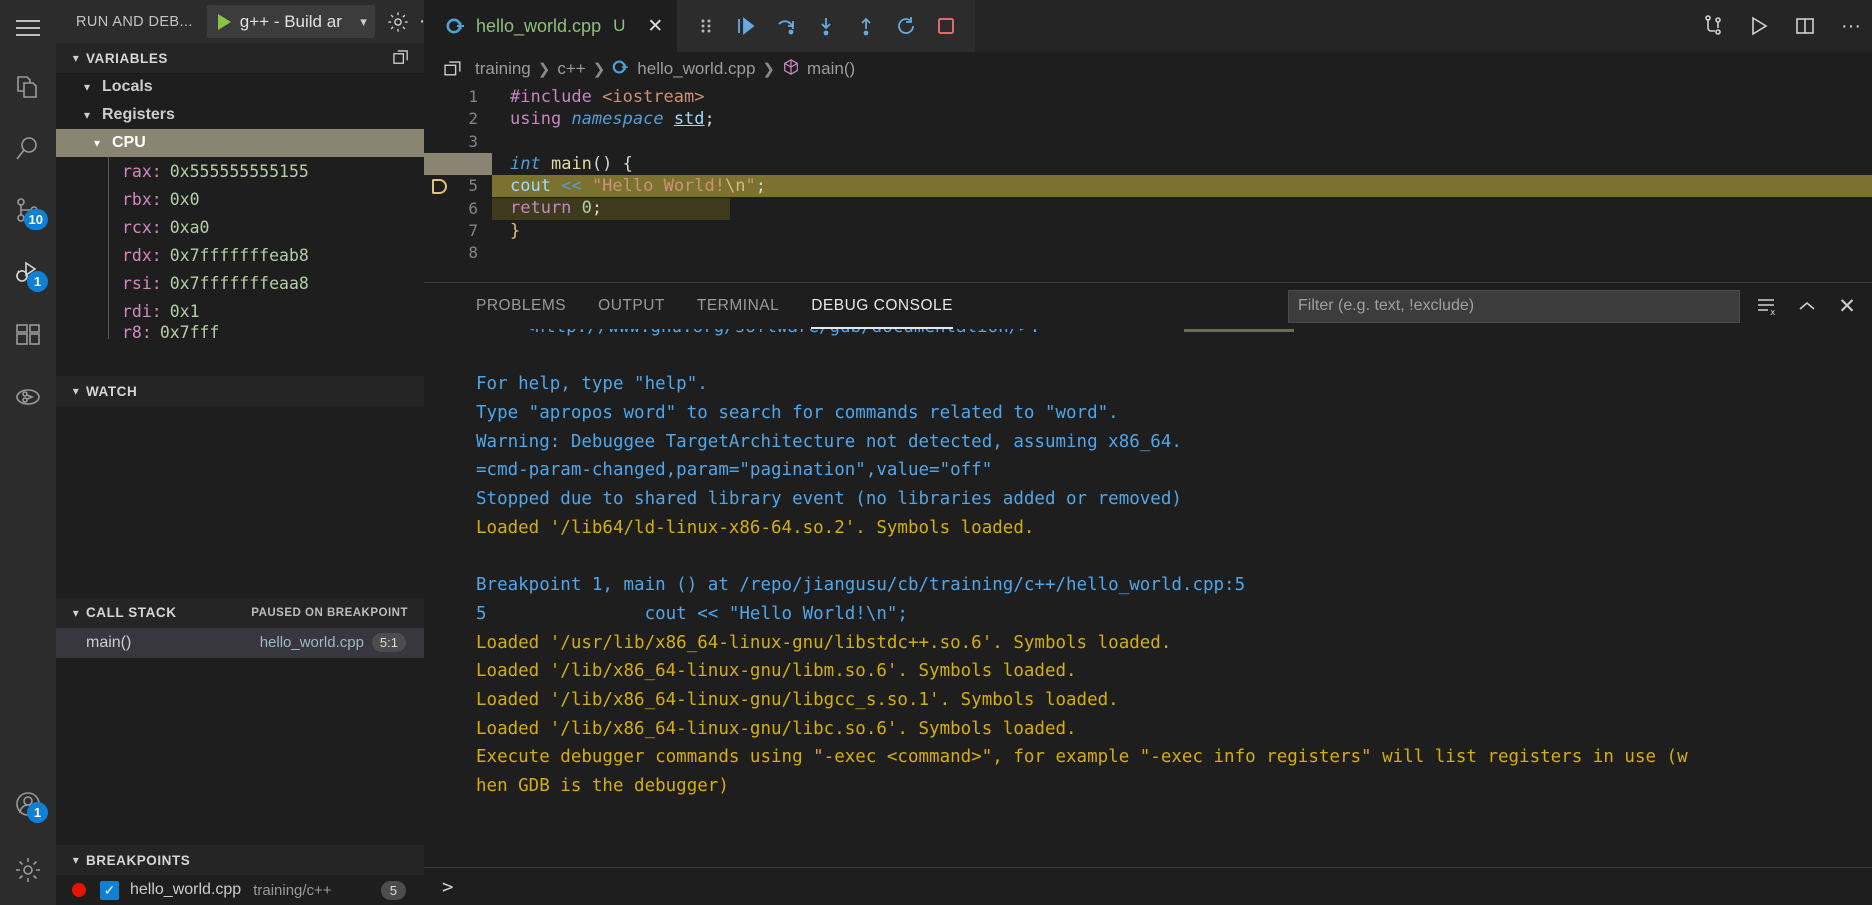 The width and height of the screenshot is (1872, 905). I want to click on callstack-list: main() hello_world.cpp 5:1, so click(240, 736).